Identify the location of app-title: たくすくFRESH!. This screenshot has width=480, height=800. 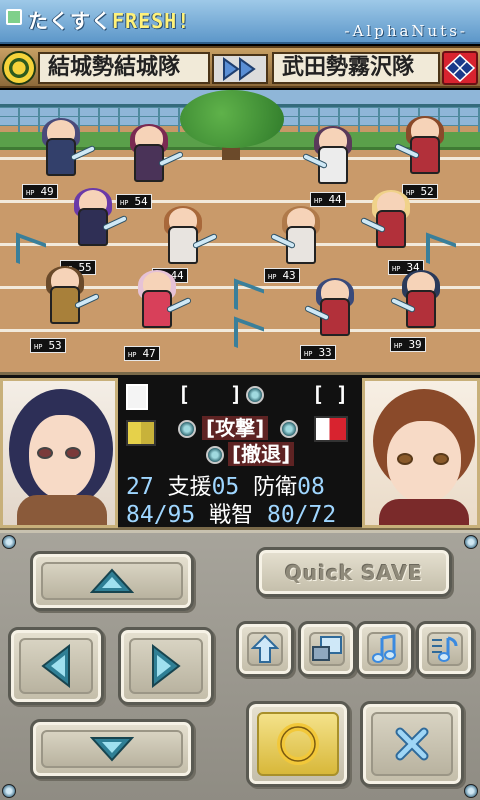
(109, 19).